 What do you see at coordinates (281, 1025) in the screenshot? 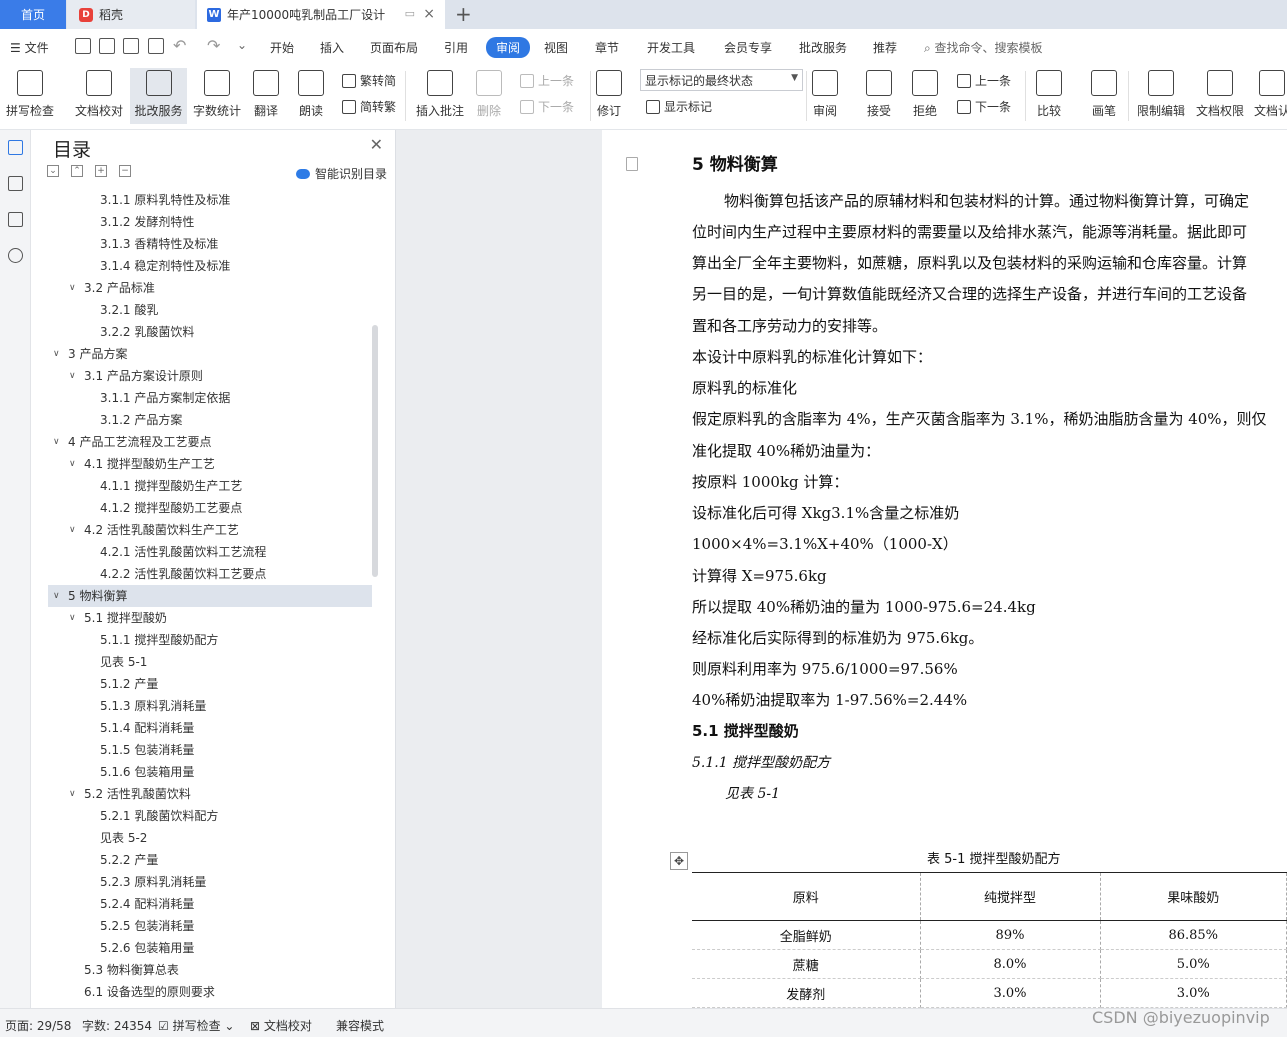
I see `status-proofread: ⊠ 文档校对` at bounding box center [281, 1025].